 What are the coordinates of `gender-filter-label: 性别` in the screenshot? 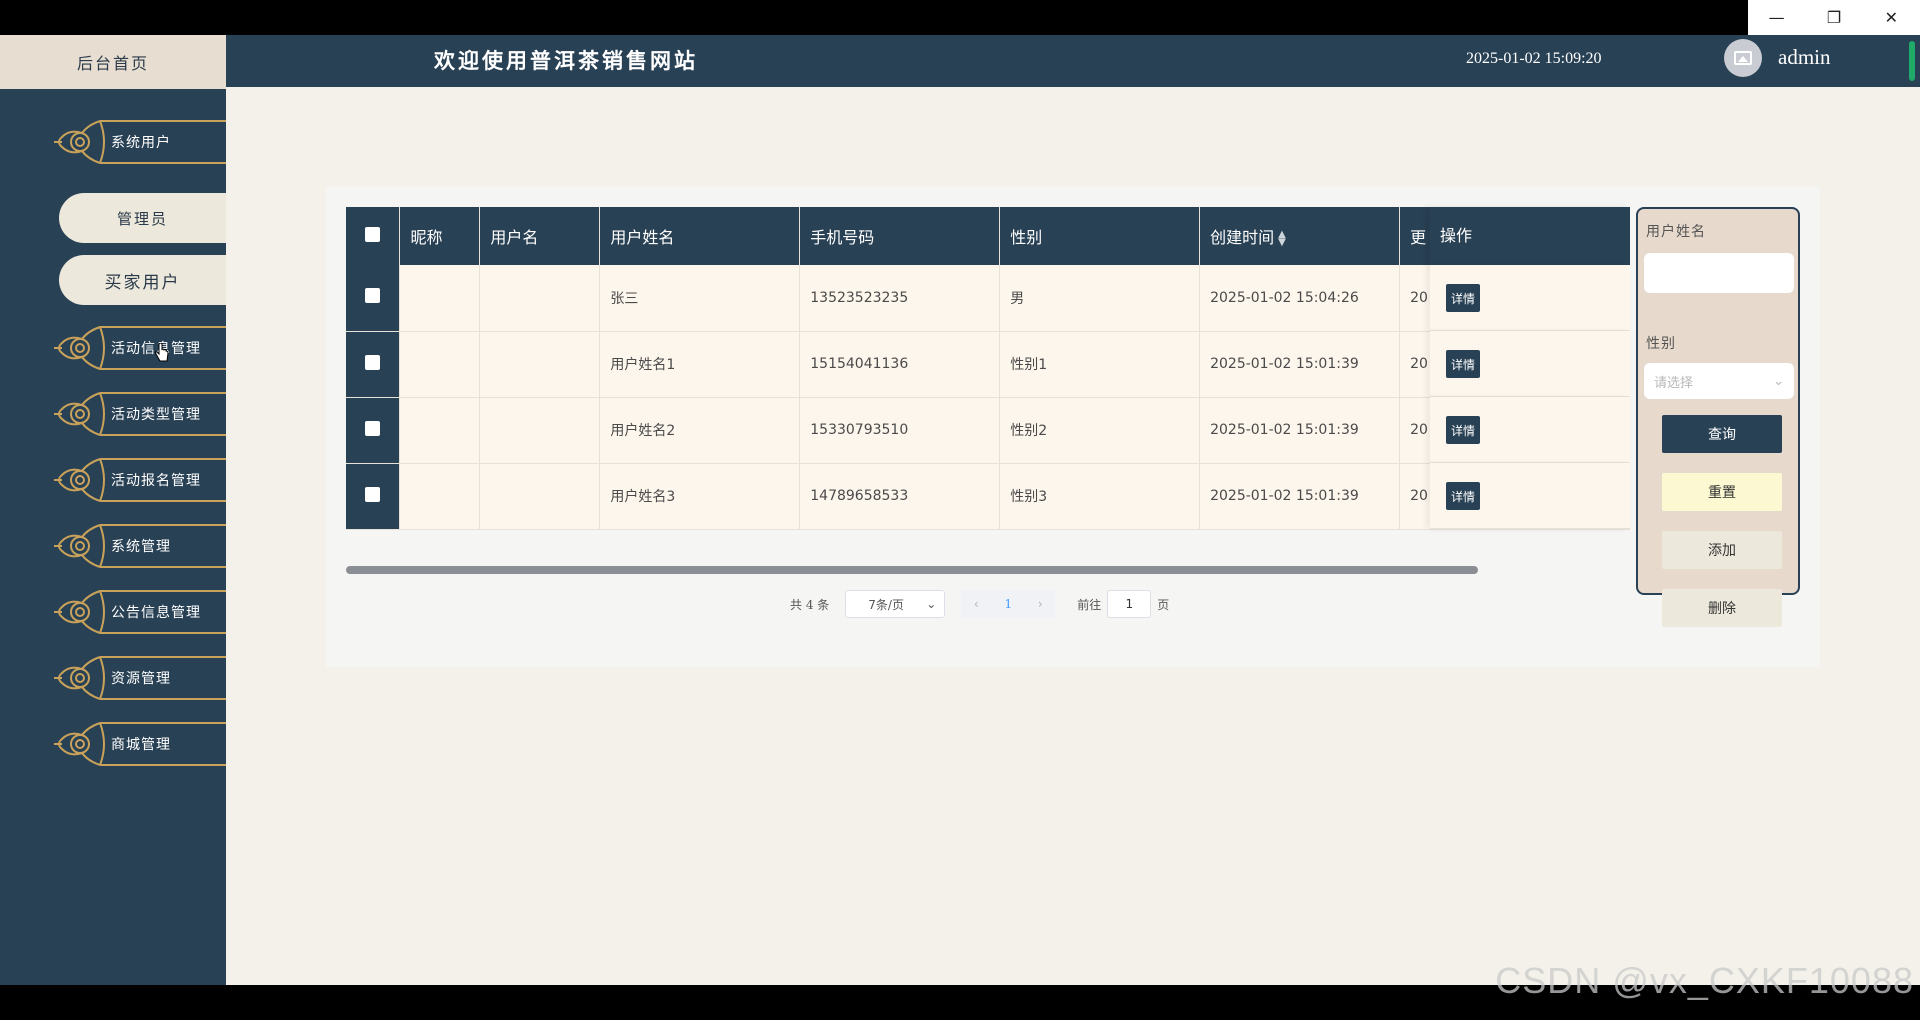 It's located at (1661, 344).